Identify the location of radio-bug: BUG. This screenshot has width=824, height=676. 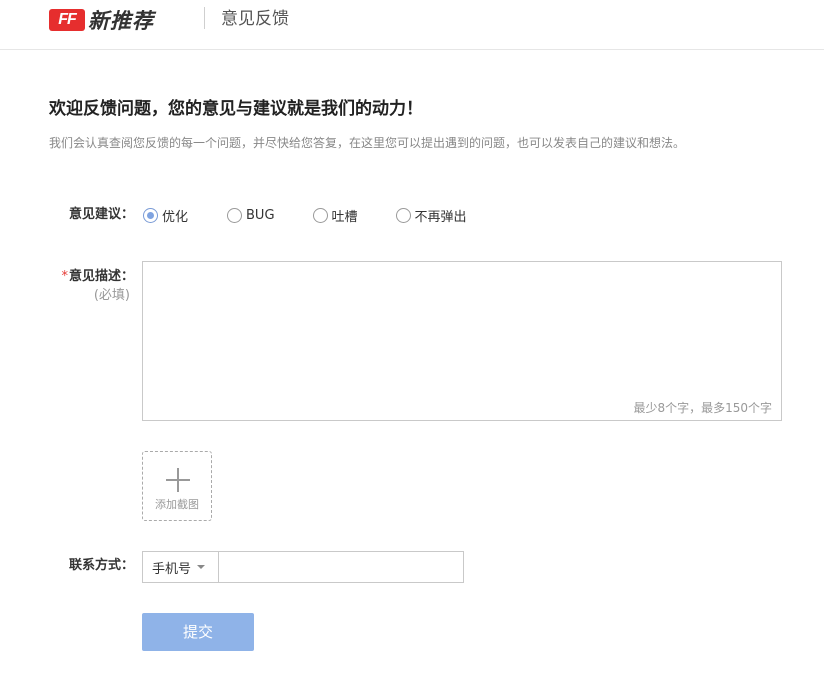
(251, 215).